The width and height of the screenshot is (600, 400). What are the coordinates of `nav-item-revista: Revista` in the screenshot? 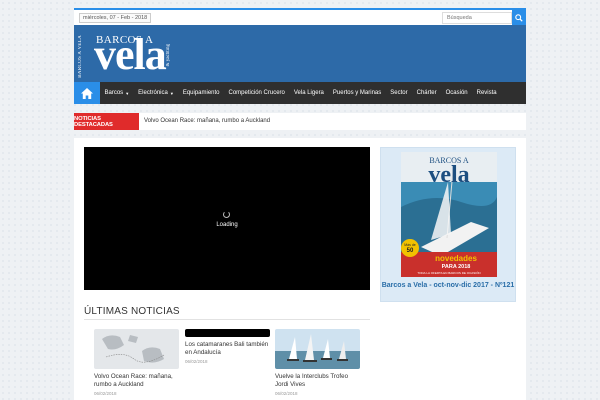 It's located at (486, 93).